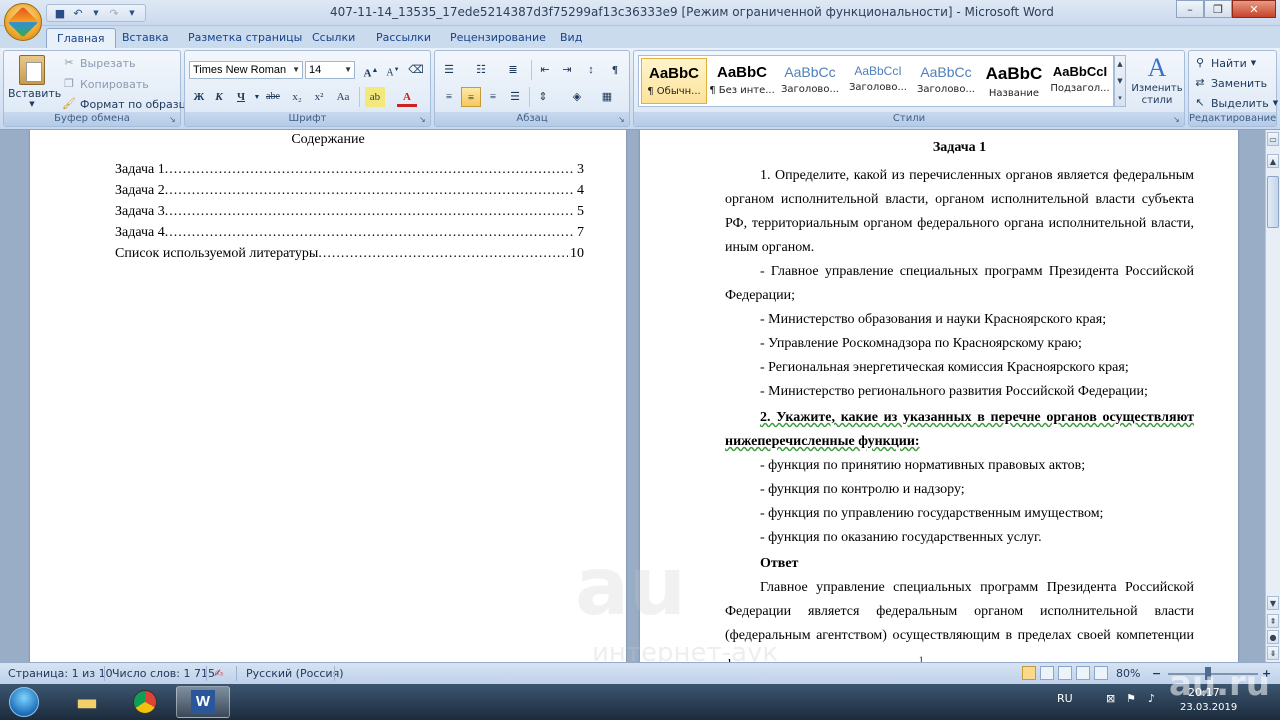  What do you see at coordinates (127, 104) in the screenshot?
I see `format-painter-button: 🖌 Формат по образцу` at bounding box center [127, 104].